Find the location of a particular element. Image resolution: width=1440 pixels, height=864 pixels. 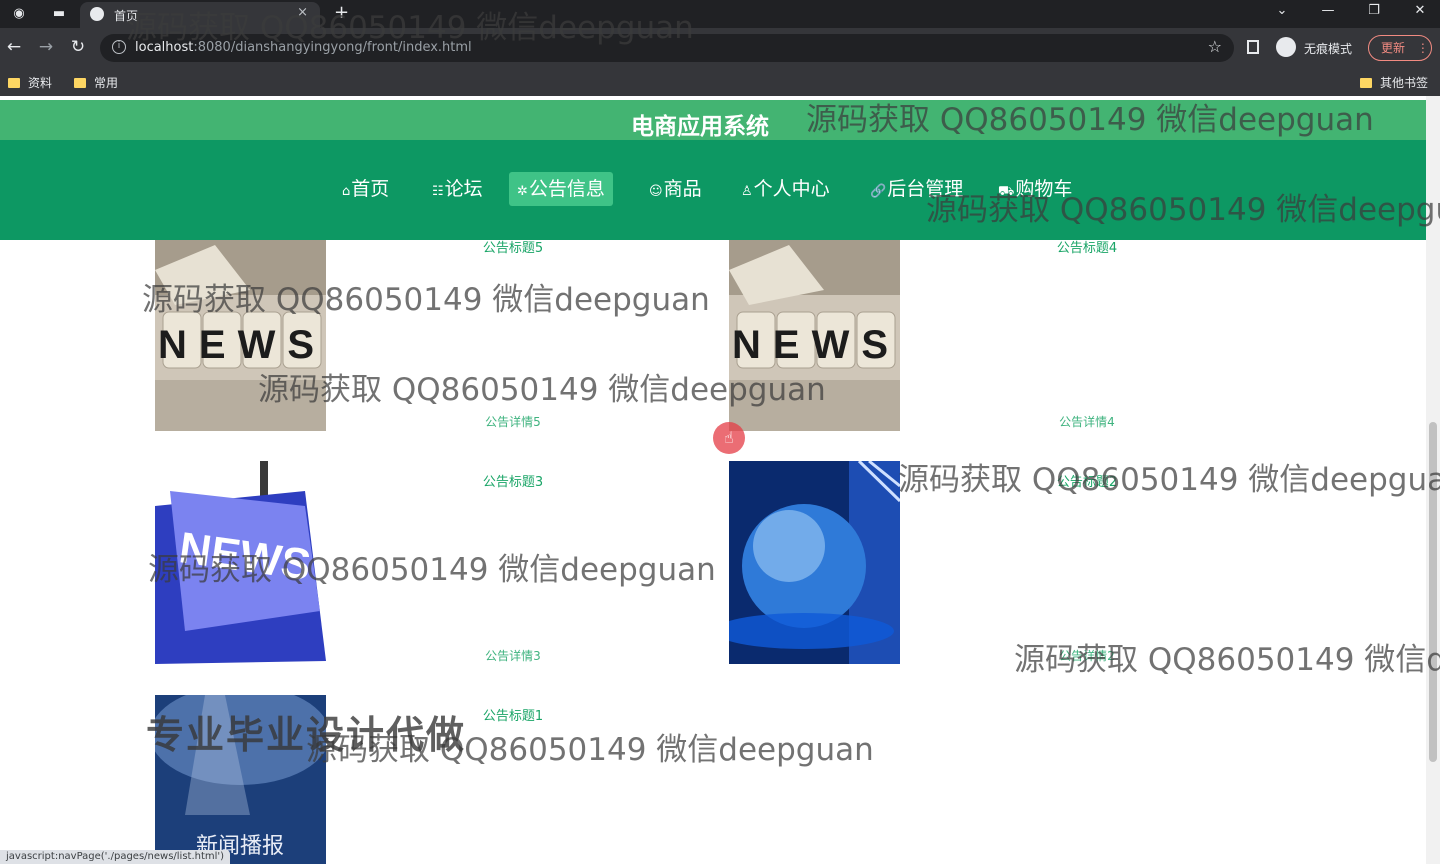

nav-announcements: ✲公告信息 is located at coordinates (561, 189).